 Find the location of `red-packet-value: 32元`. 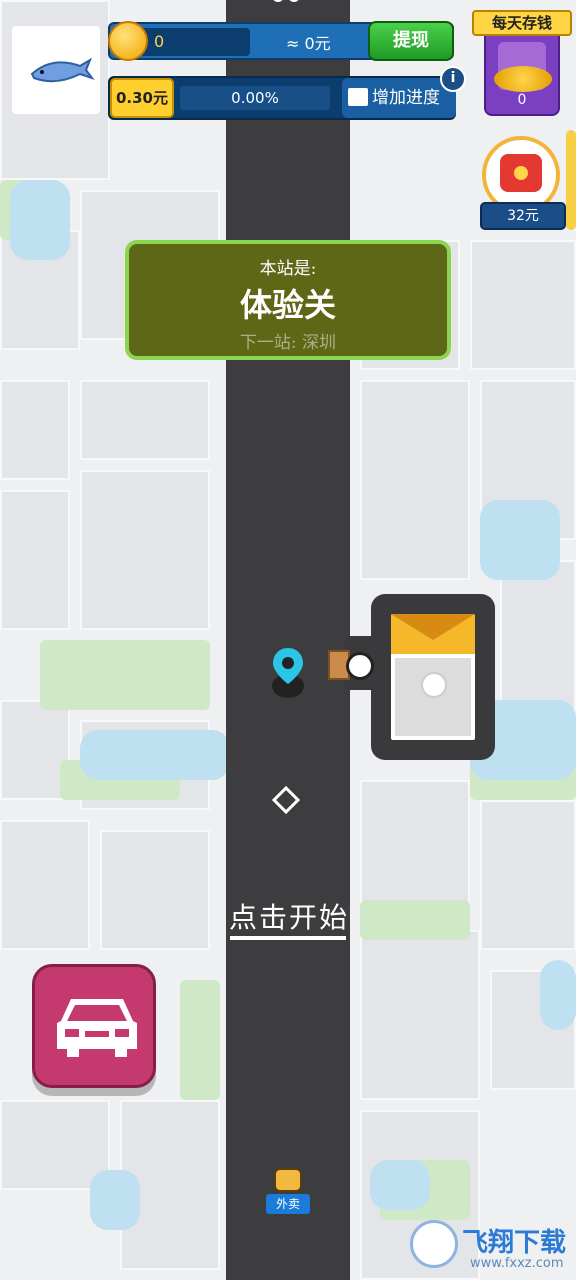

red-packet-value: 32元 is located at coordinates (523, 216).